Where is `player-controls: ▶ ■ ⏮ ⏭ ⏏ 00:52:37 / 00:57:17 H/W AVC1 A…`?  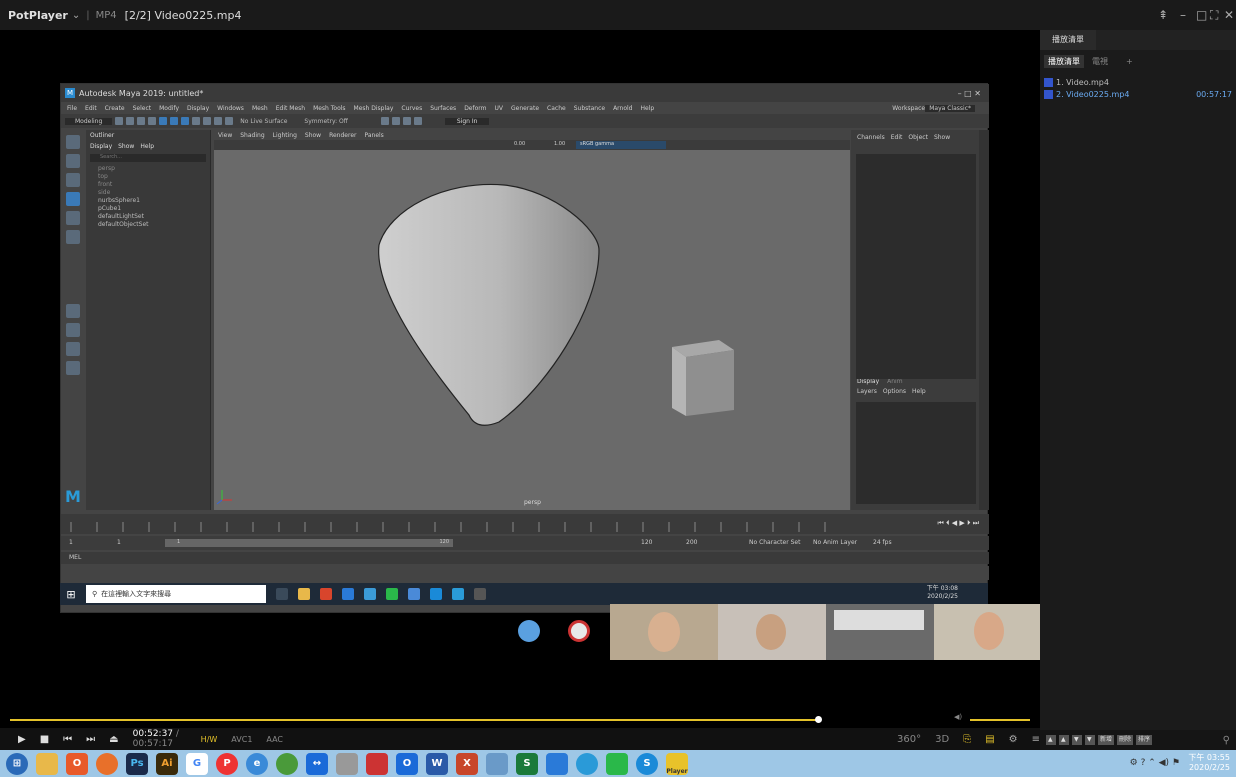 player-controls: ▶ ■ ⏮ ⏭ ⏏ 00:52:37 / 00:57:17 H/W AVC1 A… is located at coordinates (520, 739).